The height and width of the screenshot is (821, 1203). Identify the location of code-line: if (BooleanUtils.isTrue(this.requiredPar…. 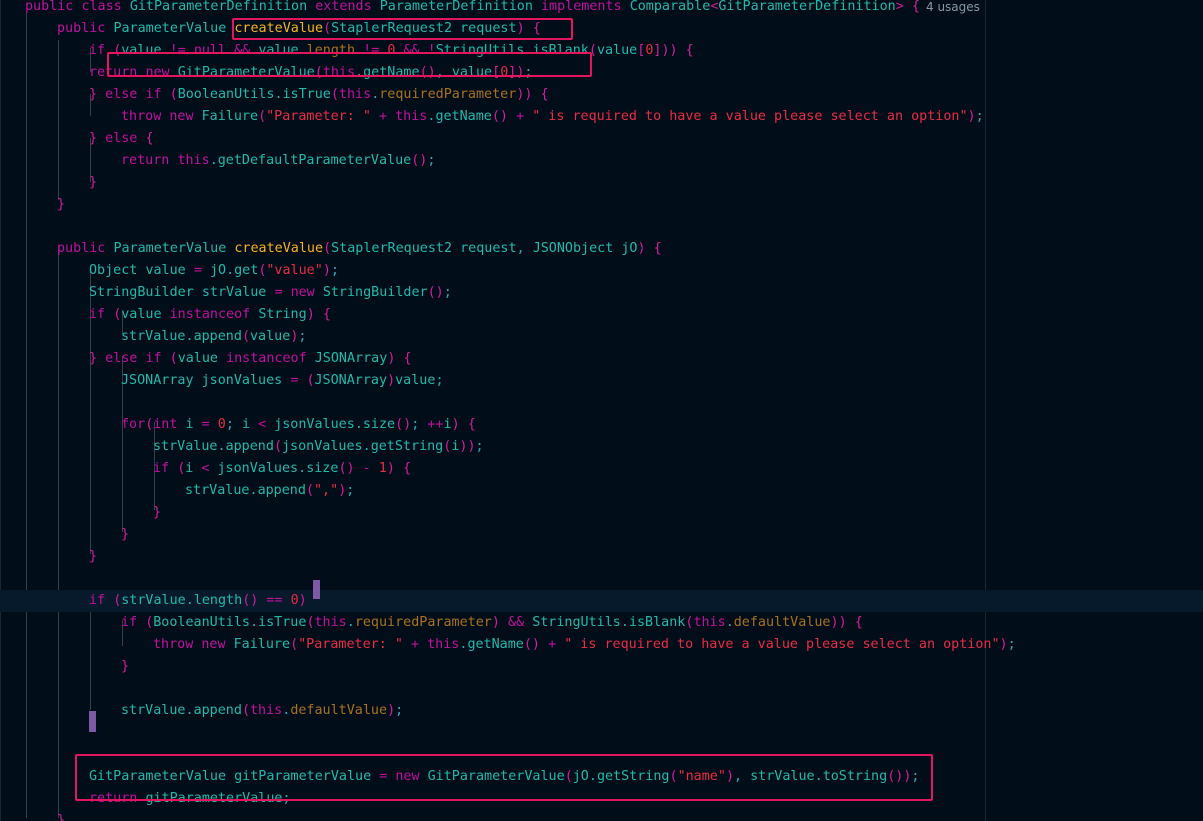
(601, 623).